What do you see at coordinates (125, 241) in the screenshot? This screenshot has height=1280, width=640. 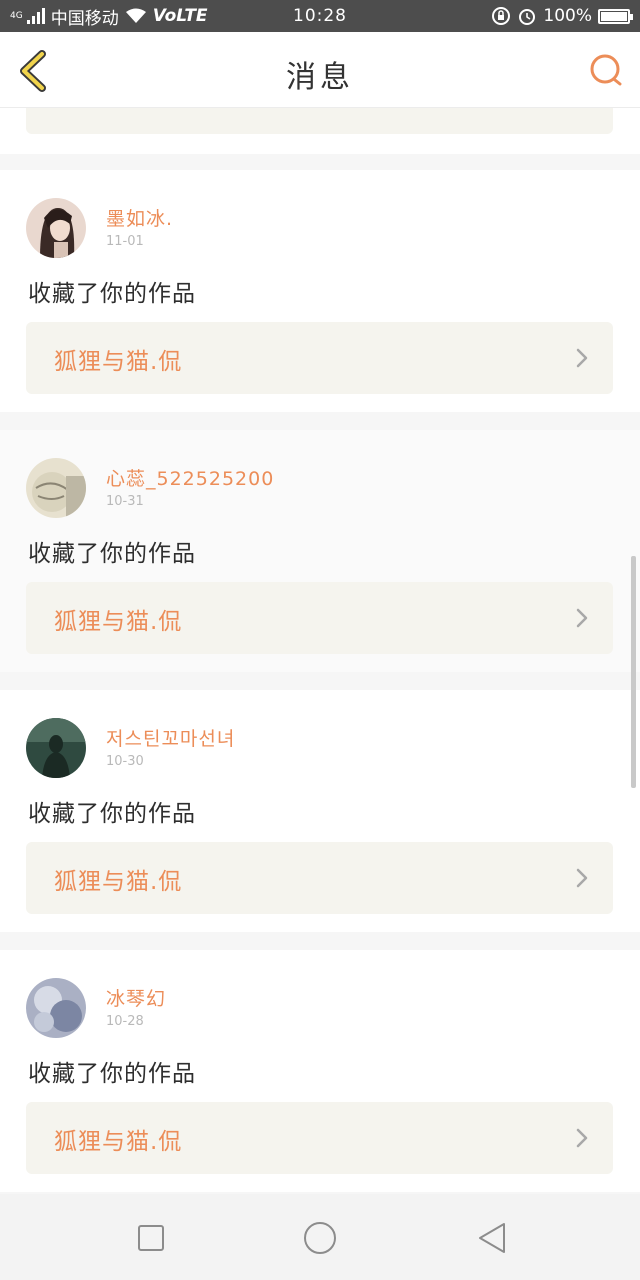 I see `timestamp: 11-01` at bounding box center [125, 241].